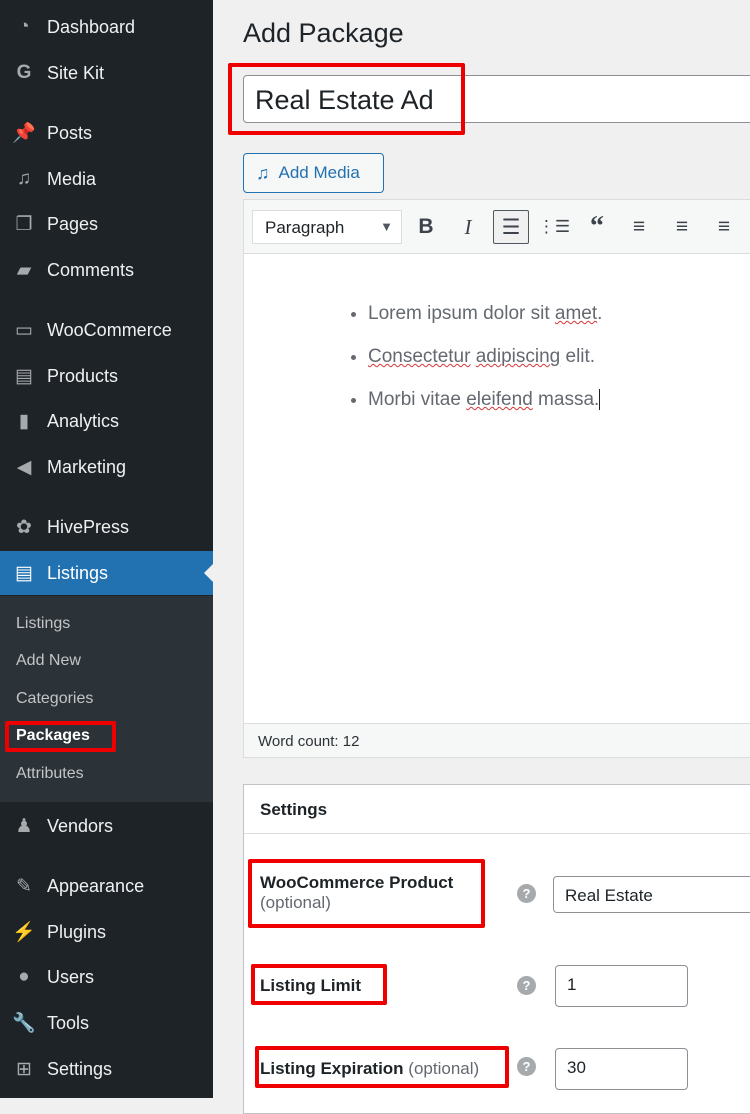 The width and height of the screenshot is (750, 1114). I want to click on sidebar-item-settings: ⊞ Settings, so click(106, 1069).